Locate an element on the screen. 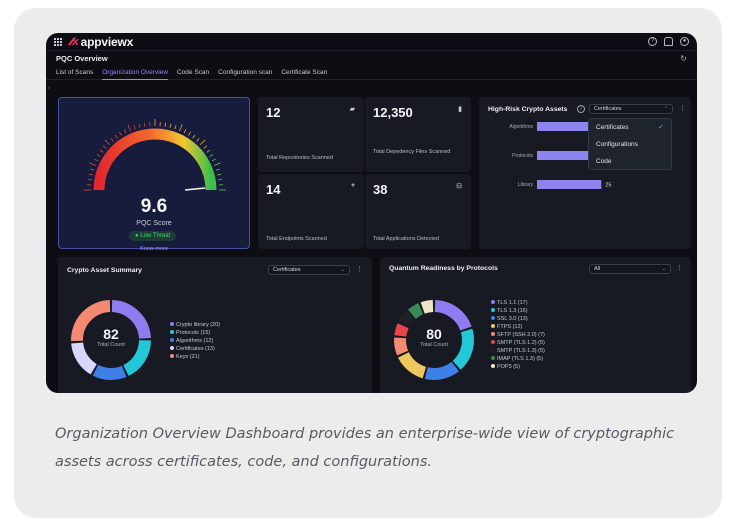 This screenshot has height=527, width=735. chevron-down-icon: ⌄ is located at coordinates (342, 270).